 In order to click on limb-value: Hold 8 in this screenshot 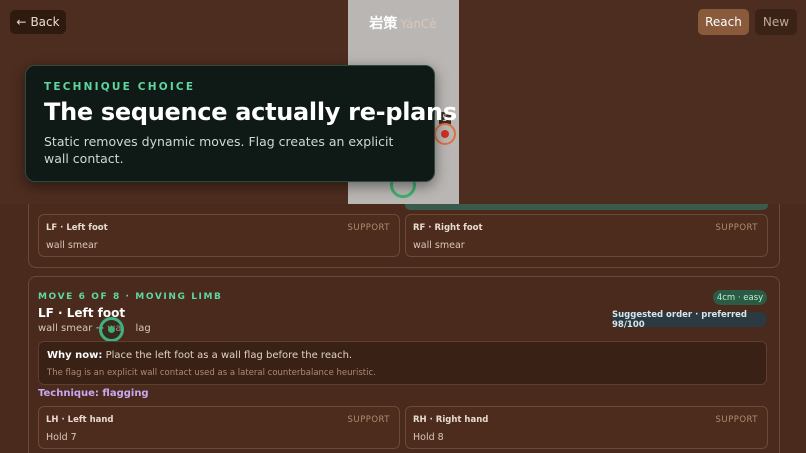, I will do `click(428, 437)`.